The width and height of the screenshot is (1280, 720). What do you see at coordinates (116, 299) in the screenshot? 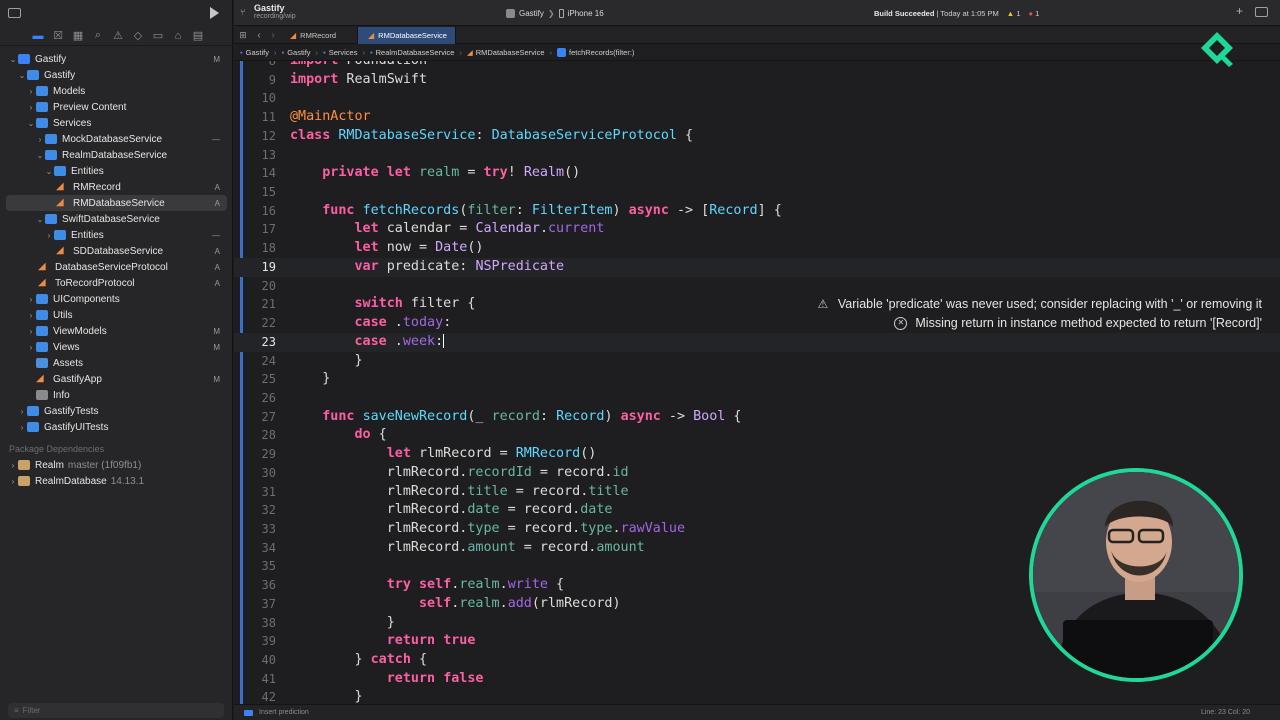
I see `tree-item-folder: › UIComponents` at bounding box center [116, 299].